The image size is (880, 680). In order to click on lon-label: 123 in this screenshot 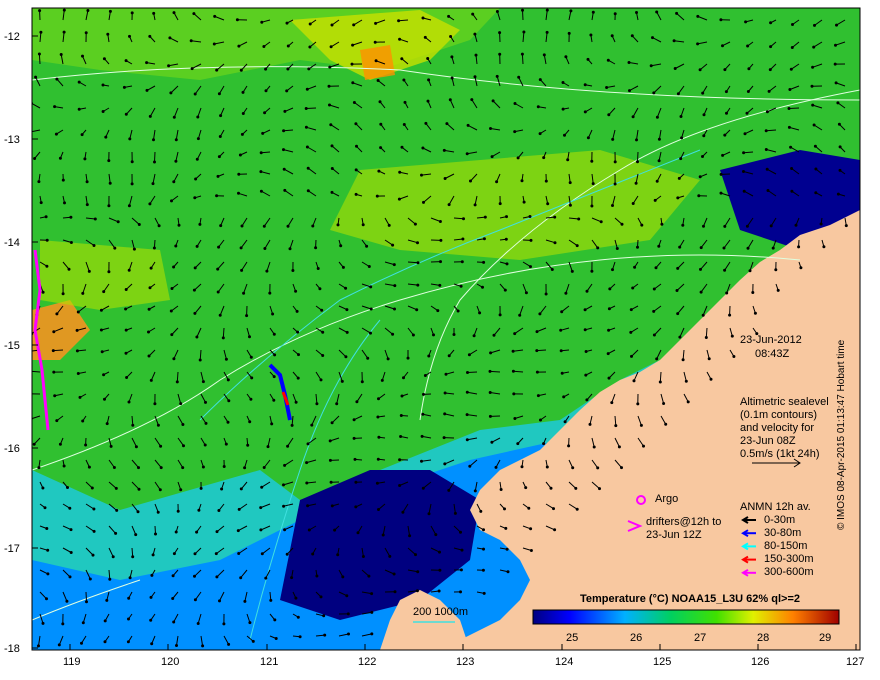, I will do `click(465, 662)`.